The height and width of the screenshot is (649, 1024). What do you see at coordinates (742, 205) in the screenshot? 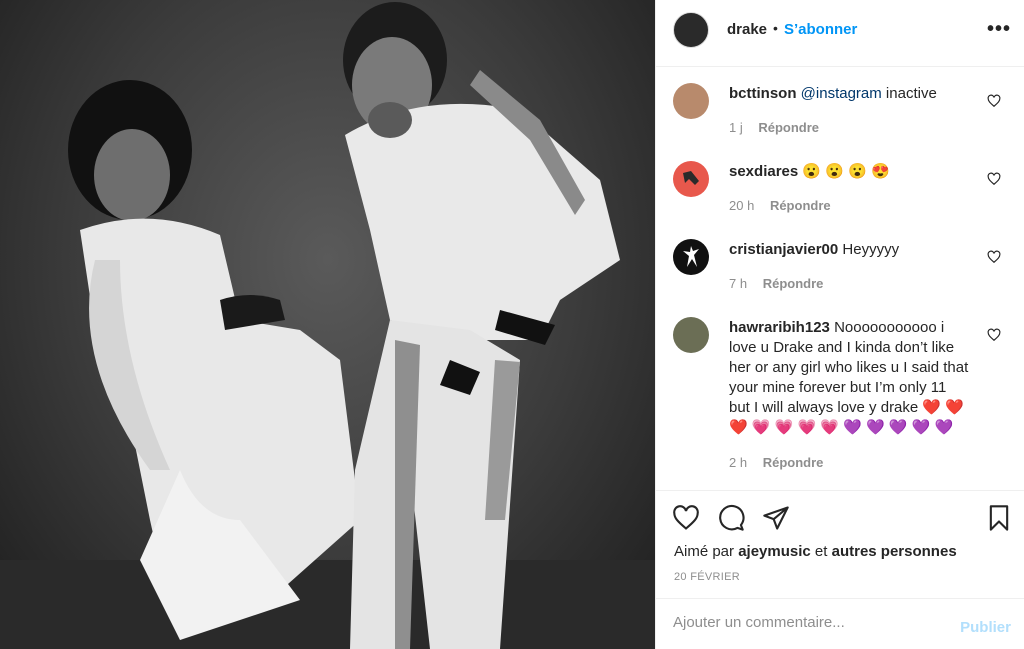
I see `comment-time: 20 h` at bounding box center [742, 205].